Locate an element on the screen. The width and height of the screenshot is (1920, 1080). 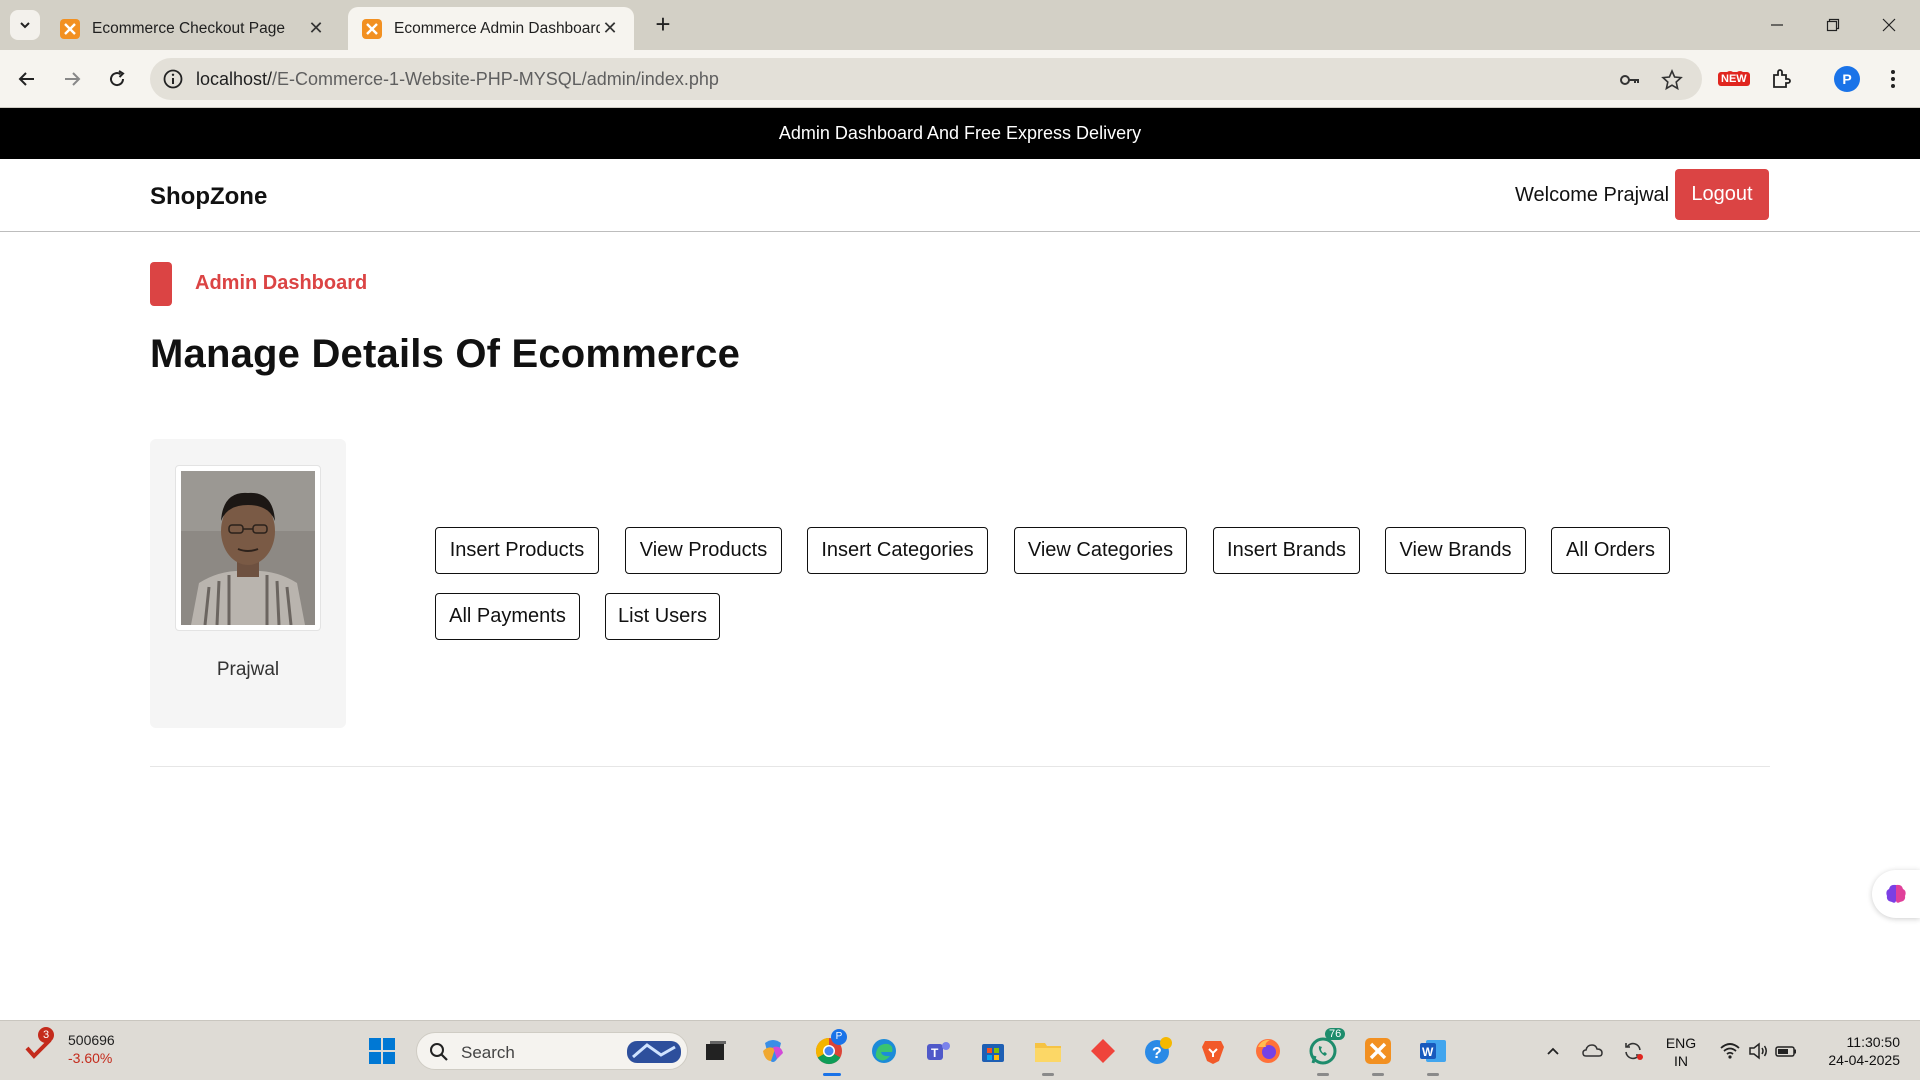
new-badge: NEW is located at coordinates (1734, 79).